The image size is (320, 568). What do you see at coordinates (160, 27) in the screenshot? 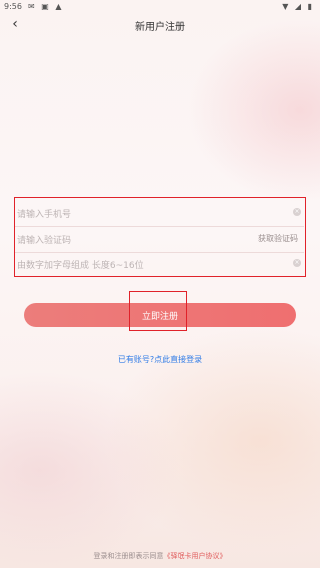
I see `page-title: 新用户注册` at bounding box center [160, 27].